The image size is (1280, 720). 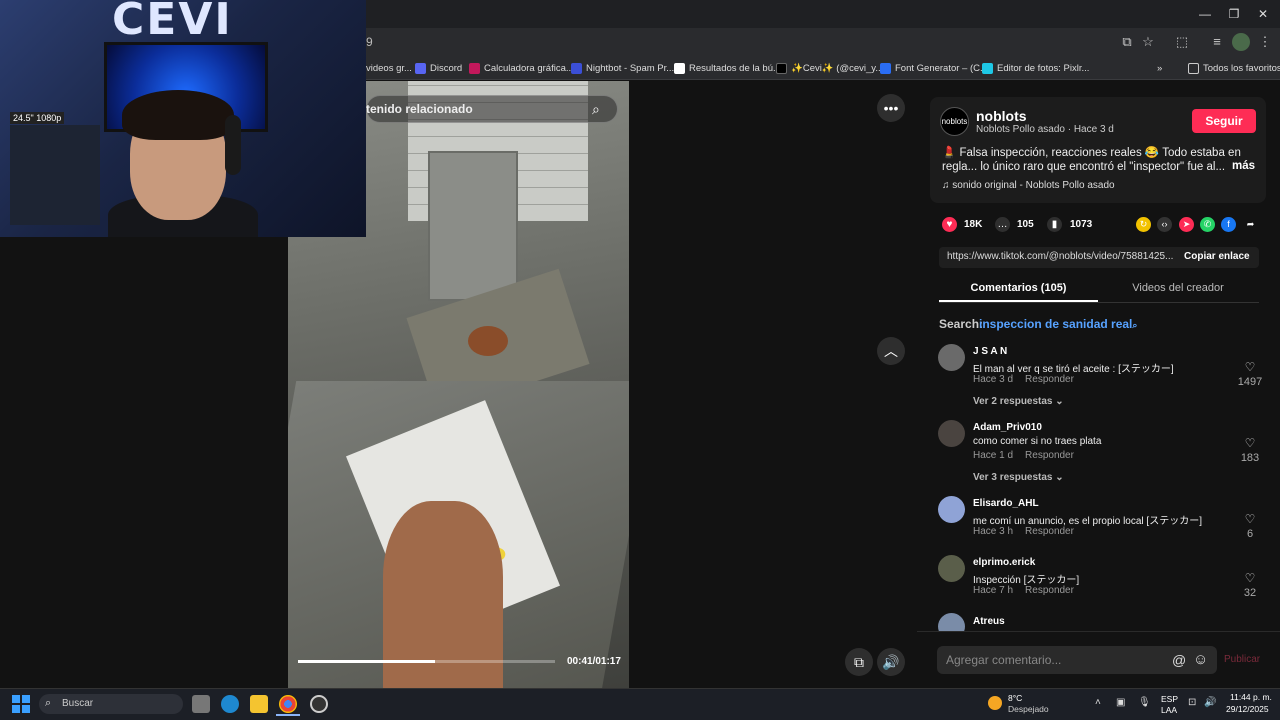 What do you see at coordinates (1207, 224) in the screenshot?
I see `whatsapp-icon: ✆` at bounding box center [1207, 224].